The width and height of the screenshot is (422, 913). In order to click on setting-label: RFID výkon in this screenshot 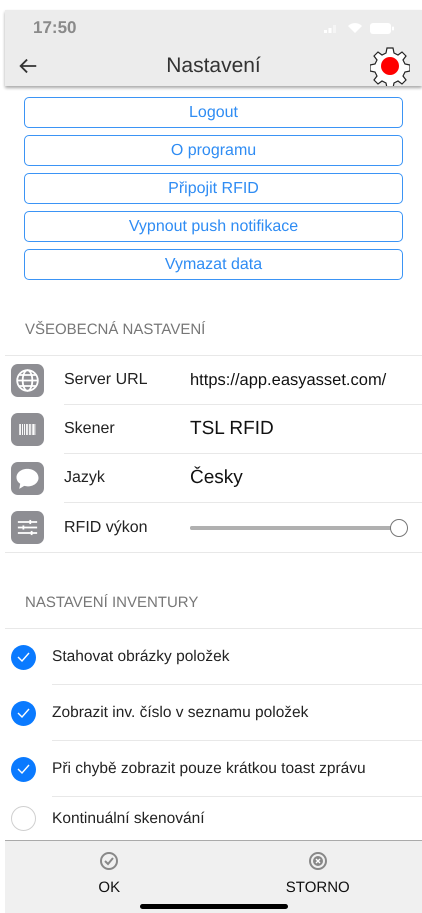, I will do `click(106, 528)`.